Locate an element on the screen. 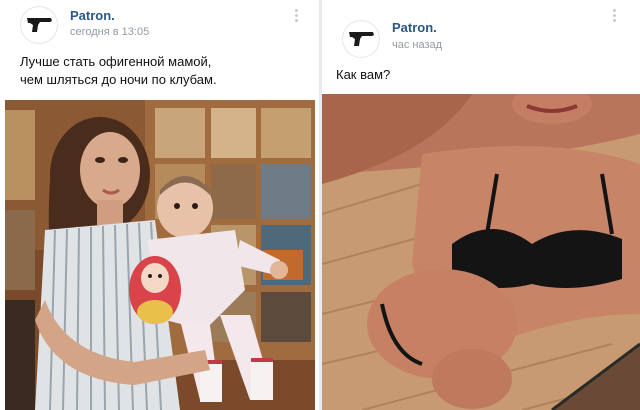 Image resolution: width=640 pixels, height=410 pixels. post-text-line: чем шляться до ночи по клубам. is located at coordinates (118, 79).